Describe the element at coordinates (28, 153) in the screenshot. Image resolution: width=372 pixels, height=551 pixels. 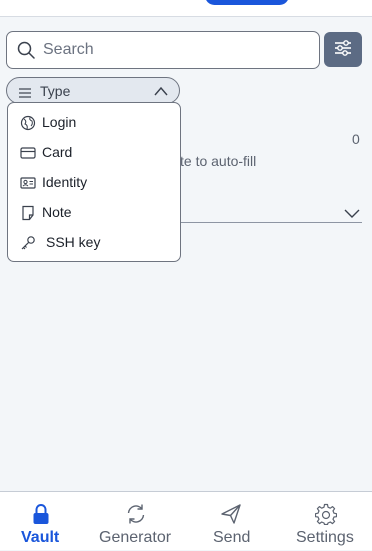
I see `credit-card-icon` at that location.